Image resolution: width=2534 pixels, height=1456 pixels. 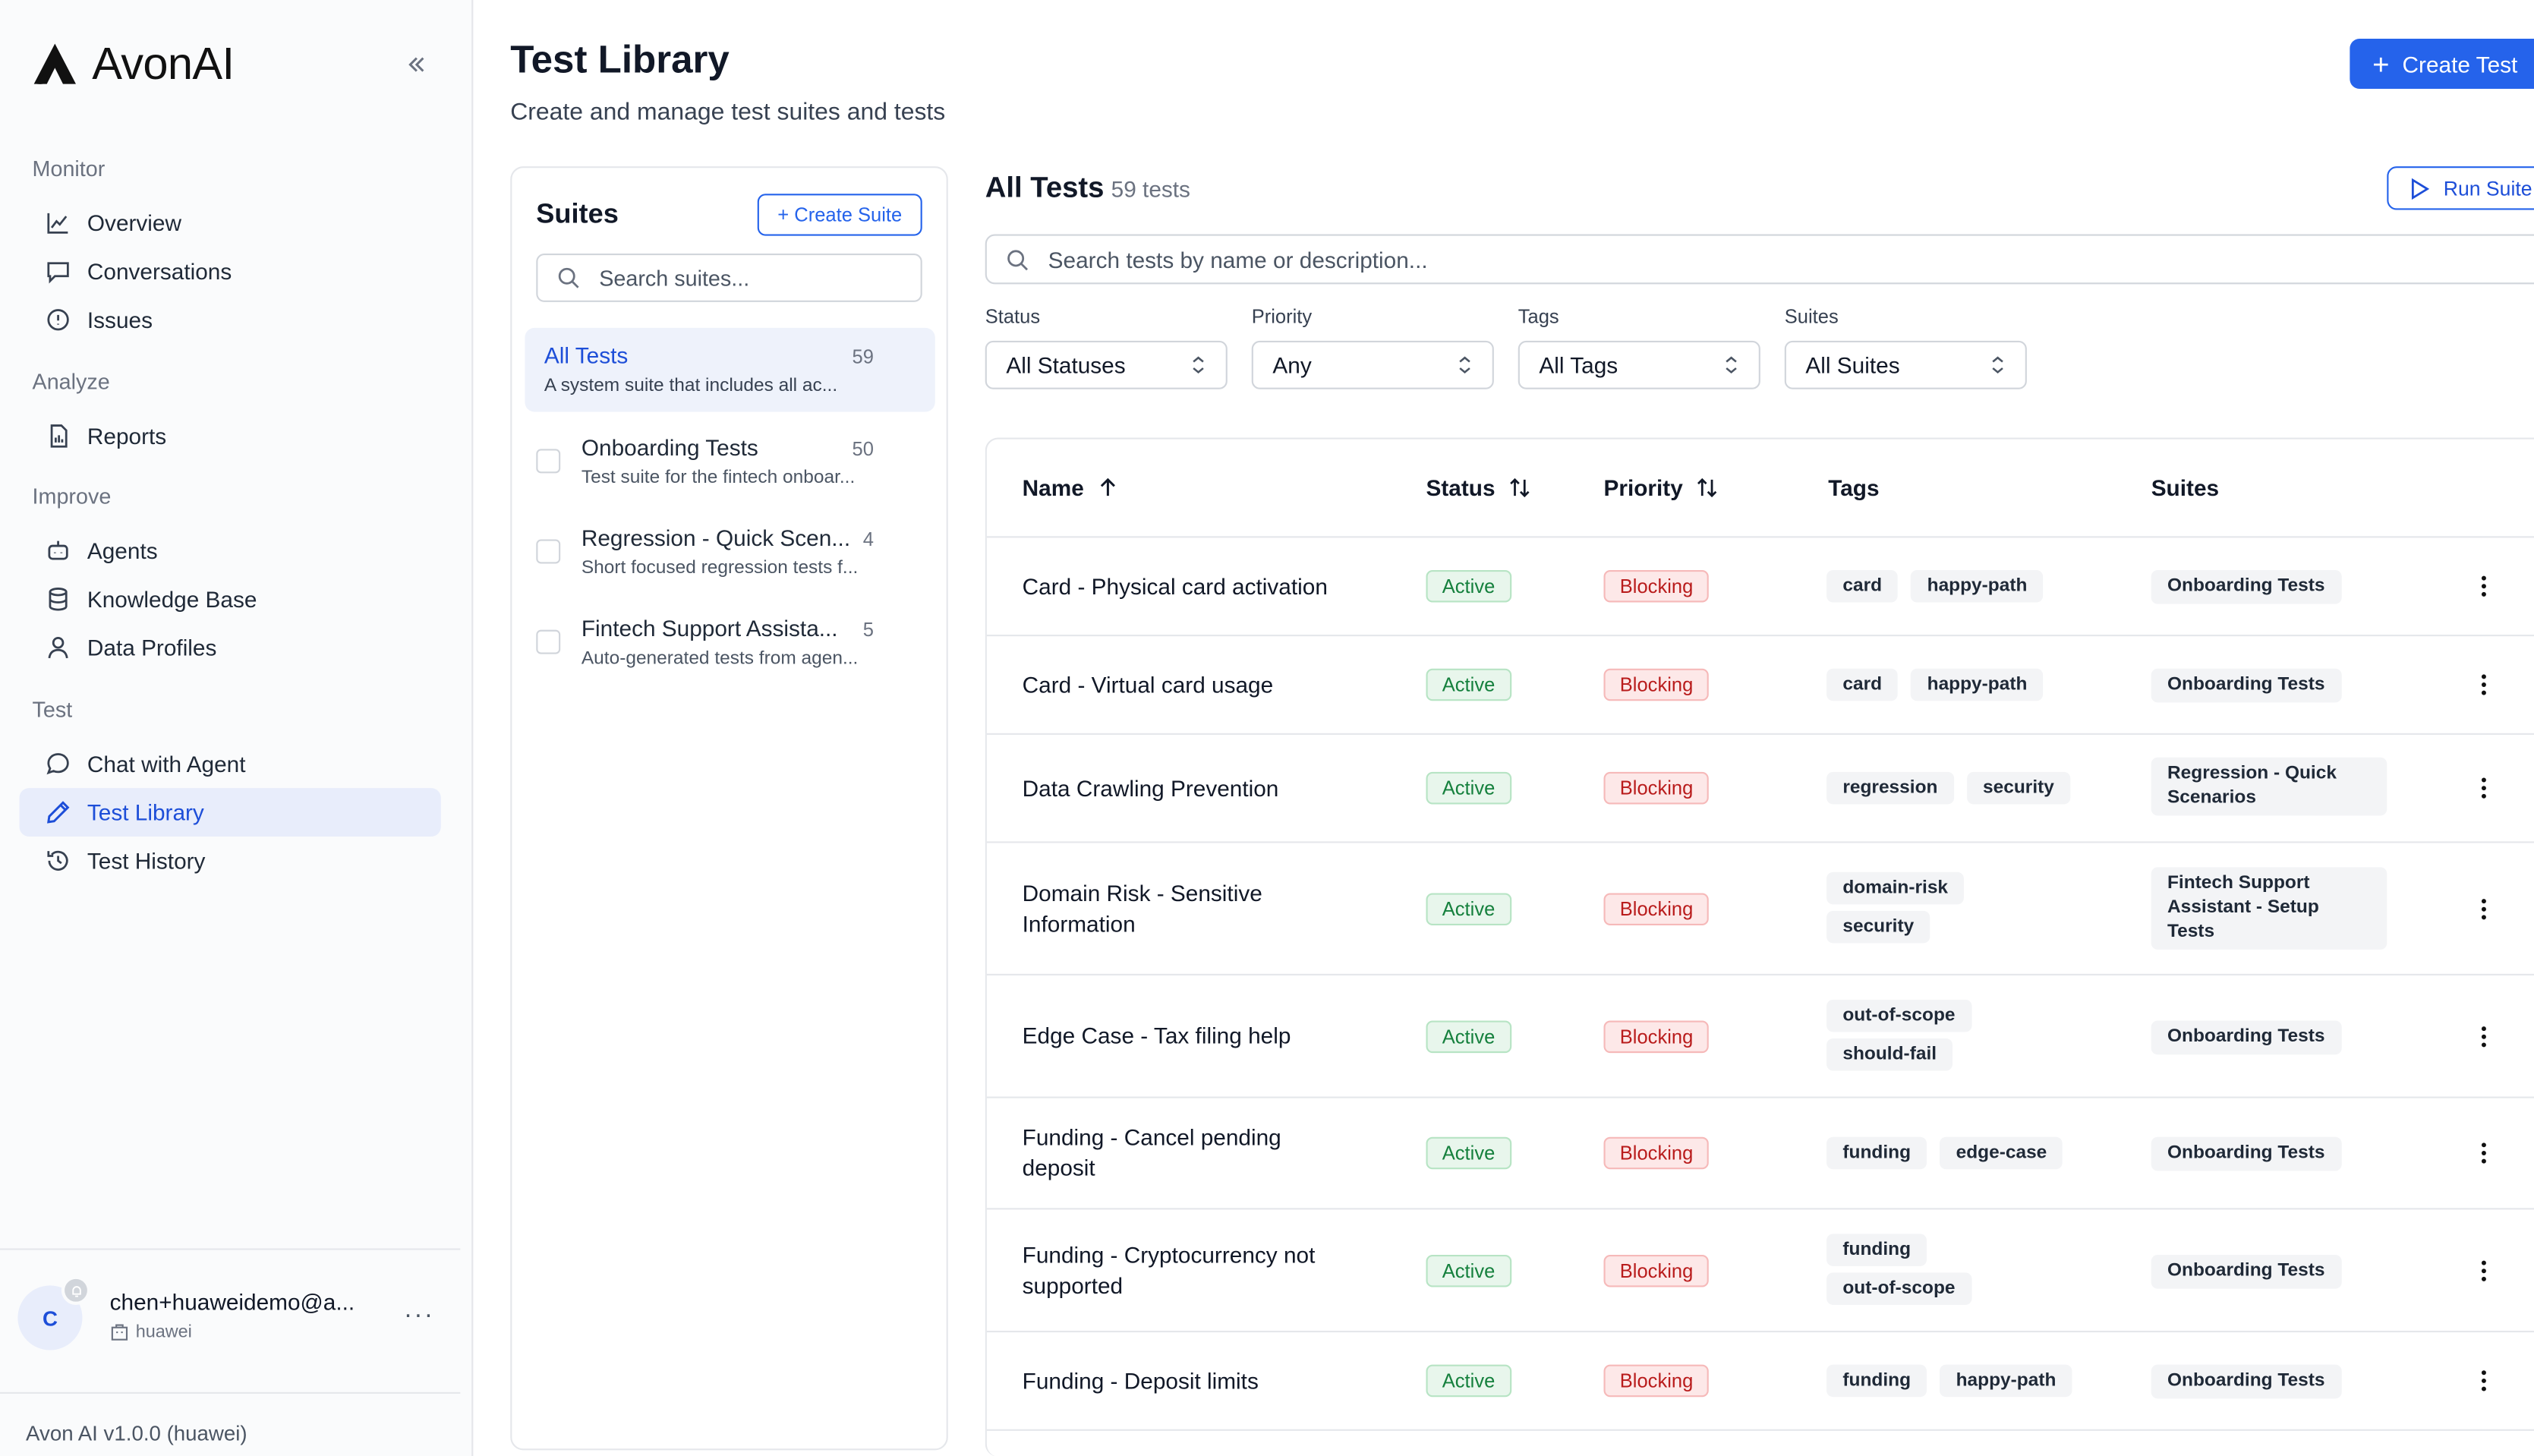 What do you see at coordinates (230, 812) in the screenshot?
I see `sidebar-item-test-library: Test Library` at bounding box center [230, 812].